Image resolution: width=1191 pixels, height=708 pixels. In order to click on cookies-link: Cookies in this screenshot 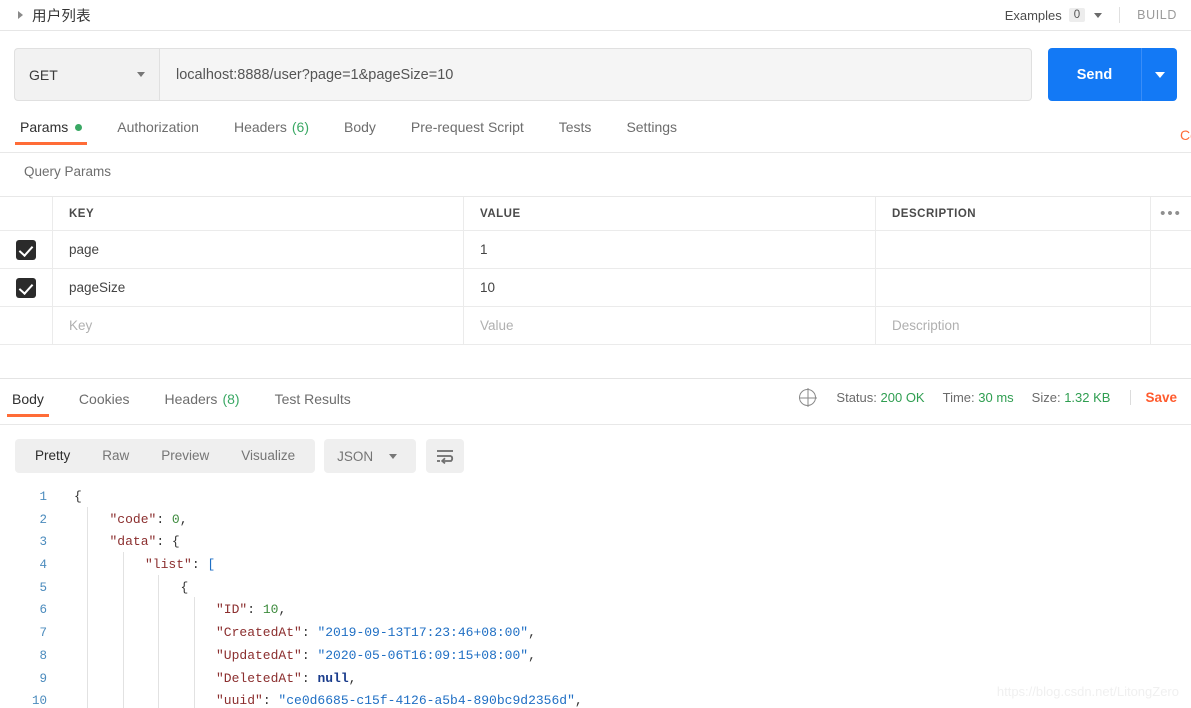, I will do `click(1185, 135)`.